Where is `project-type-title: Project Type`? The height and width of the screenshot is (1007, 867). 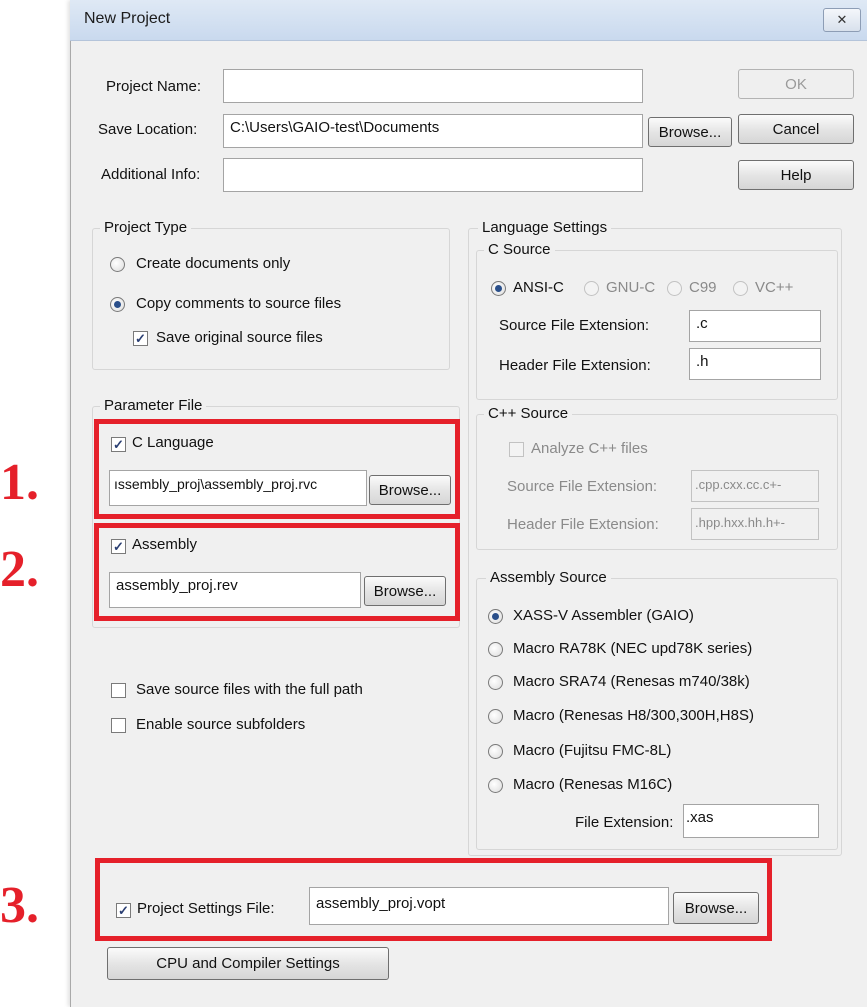 project-type-title: Project Type is located at coordinates (146, 227).